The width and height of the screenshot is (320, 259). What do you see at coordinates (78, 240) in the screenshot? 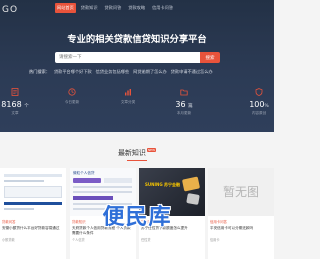
I see `article-desc: 个人信贷` at bounding box center [78, 240].